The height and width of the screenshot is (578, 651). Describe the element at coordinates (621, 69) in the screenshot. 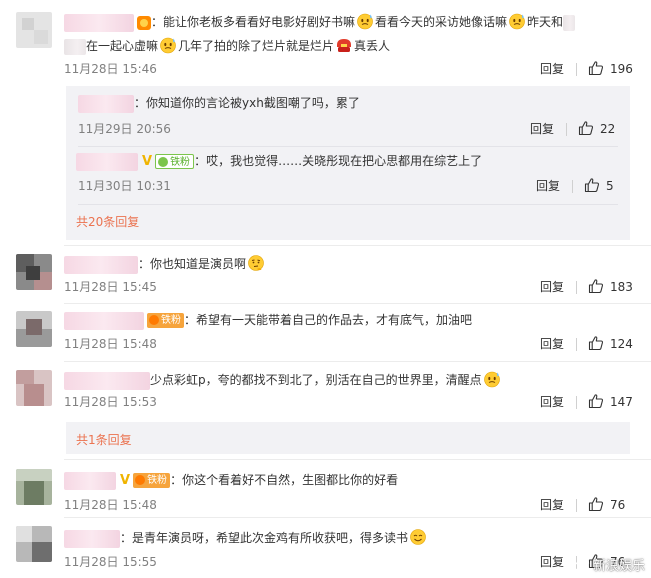

I see `like-count: 196` at that location.